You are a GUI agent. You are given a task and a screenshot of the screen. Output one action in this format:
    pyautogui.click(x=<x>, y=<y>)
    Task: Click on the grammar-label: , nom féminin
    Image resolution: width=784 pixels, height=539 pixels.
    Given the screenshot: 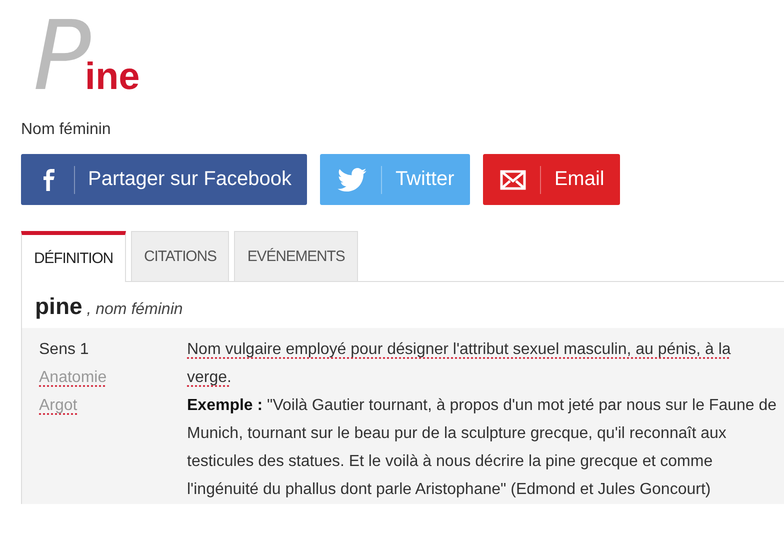 What is the action you would take?
    pyautogui.click(x=134, y=309)
    